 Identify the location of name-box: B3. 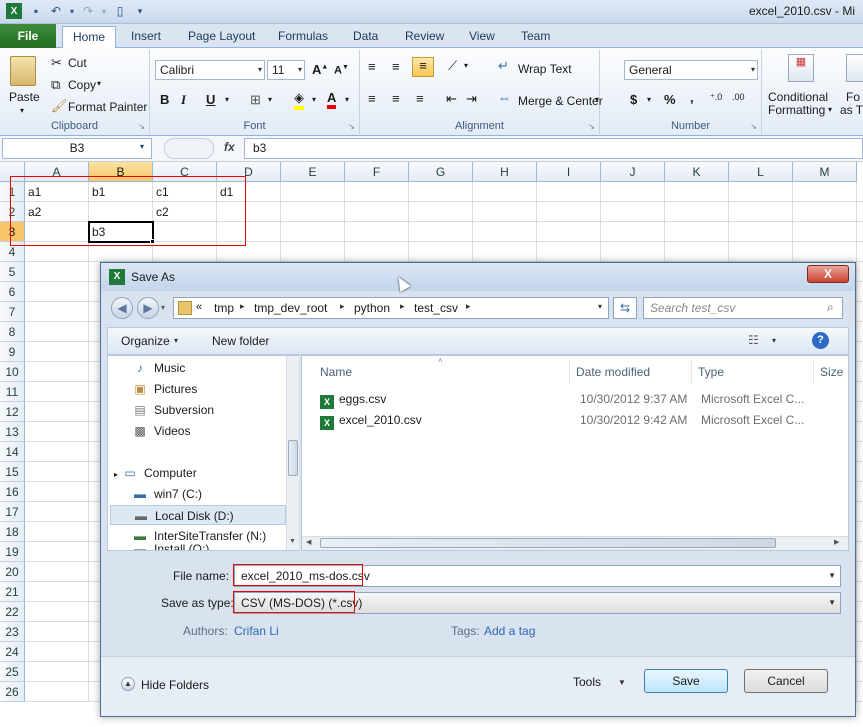
(77, 148).